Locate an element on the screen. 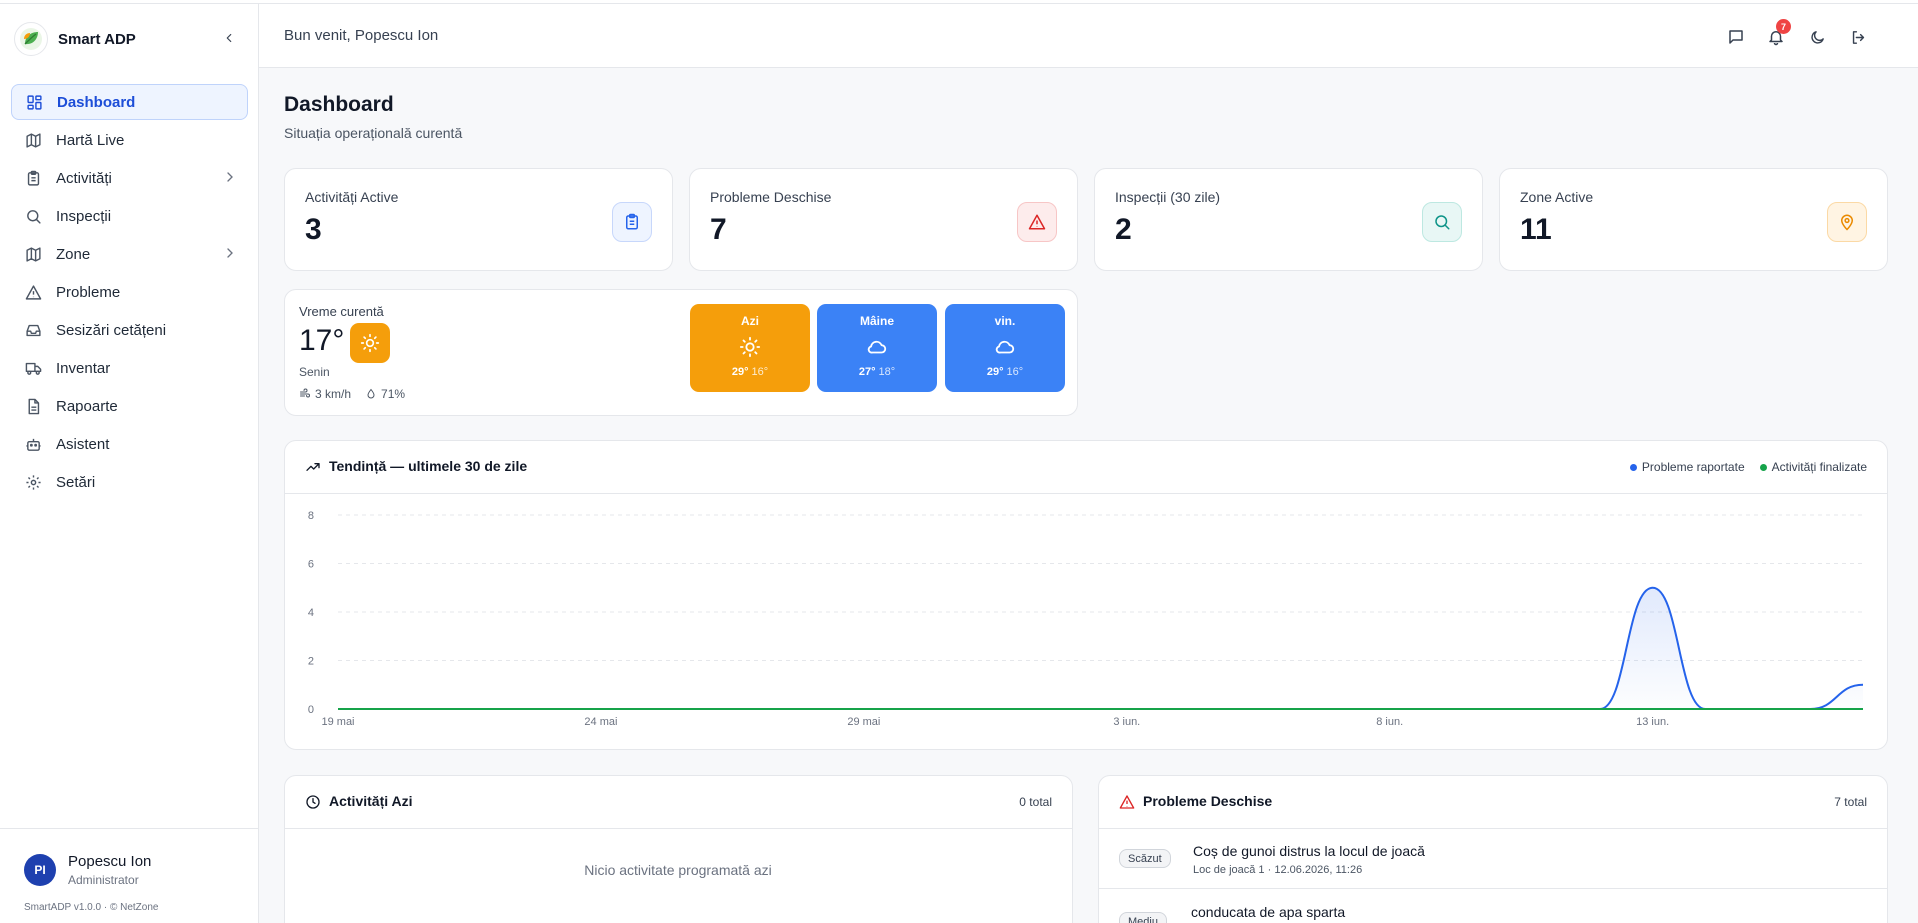  stat-card-probleme-deschise: Probleme Deschise 7 is located at coordinates (883, 219).